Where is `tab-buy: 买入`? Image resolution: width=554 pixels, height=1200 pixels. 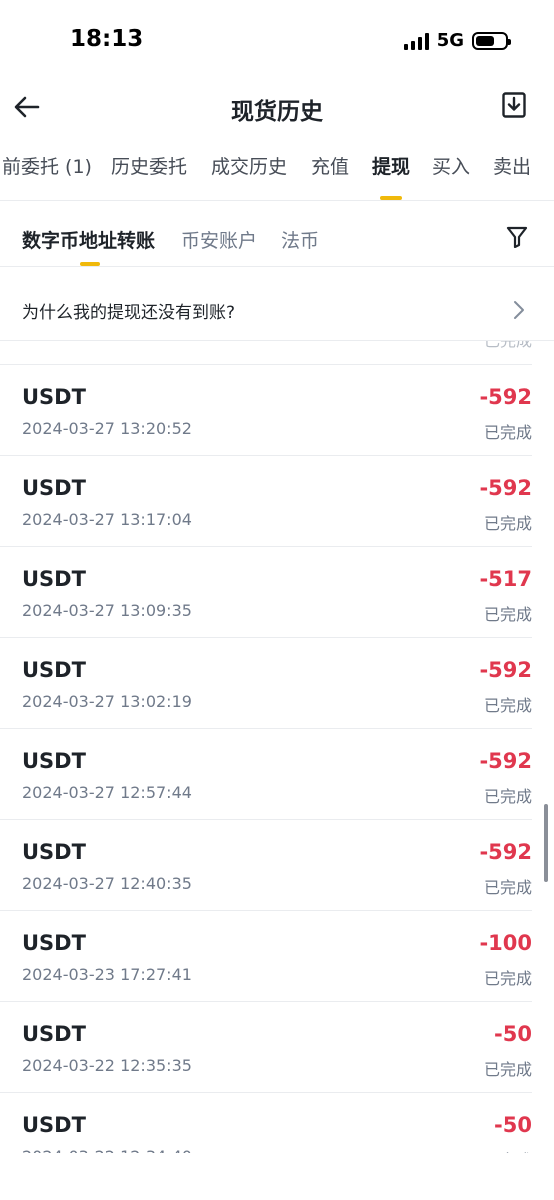 tab-buy: 买入 is located at coordinates (451, 165).